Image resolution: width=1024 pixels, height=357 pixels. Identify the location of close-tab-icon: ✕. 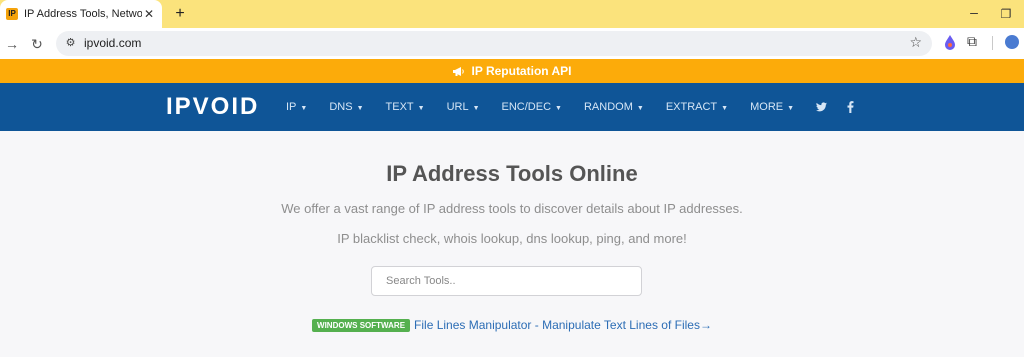
(149, 14).